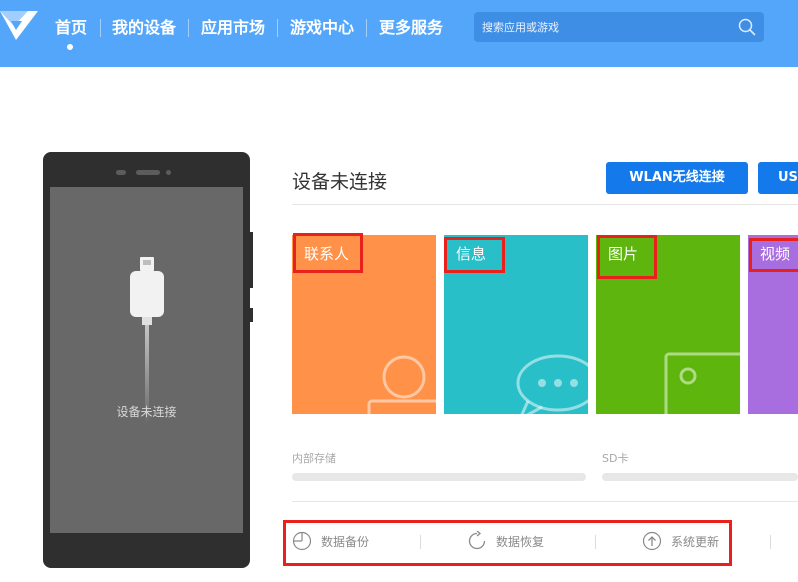 The image size is (798, 582). I want to click on phone-status-text: 设备未连接, so click(146, 412).